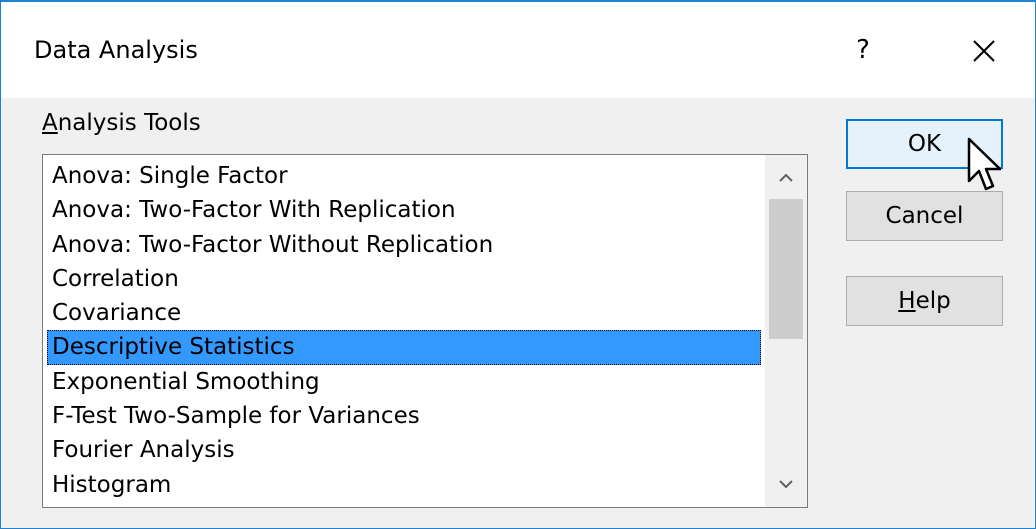  What do you see at coordinates (404, 485) in the screenshot?
I see `list-item: Histogram` at bounding box center [404, 485].